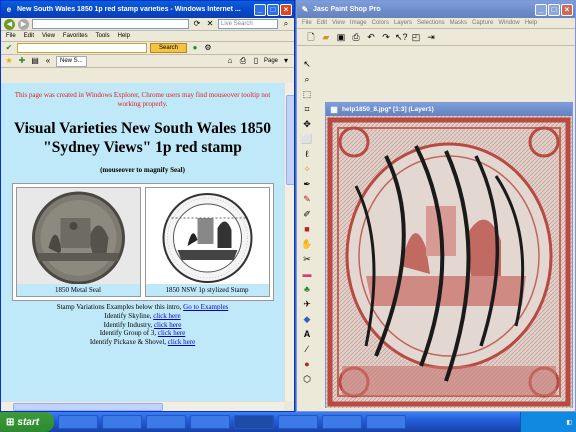 The width and height of the screenshot is (576, 432). What do you see at coordinates (23, 24) in the screenshot?
I see `forward-button: ▶` at bounding box center [23, 24].